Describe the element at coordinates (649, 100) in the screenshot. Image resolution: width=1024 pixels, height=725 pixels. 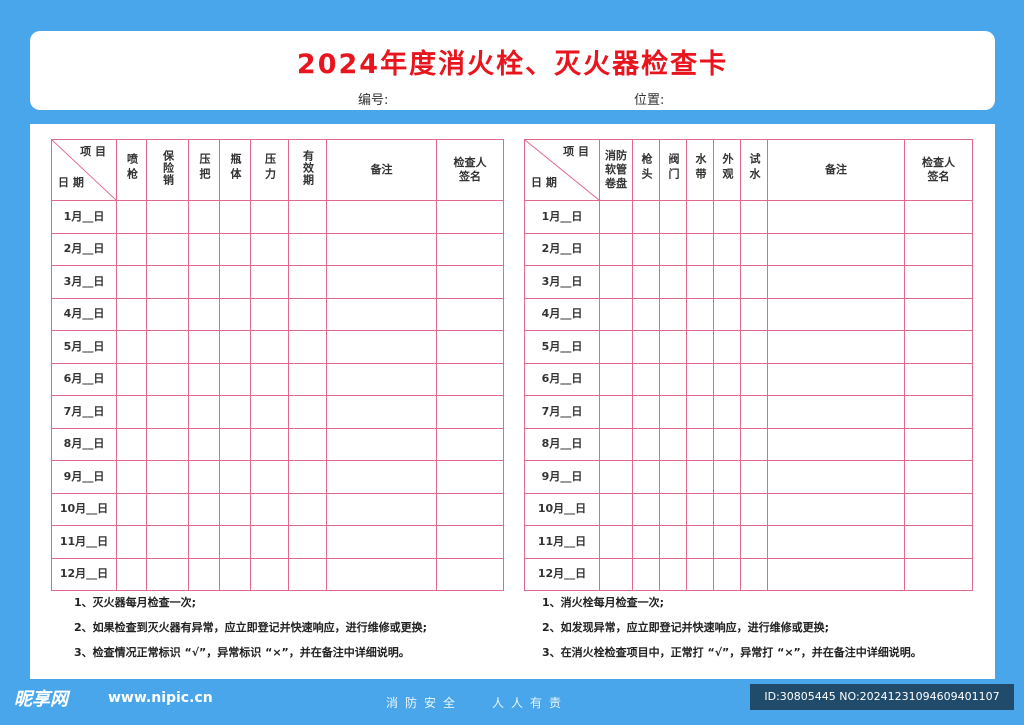
I see `location-label: 位置:` at that location.